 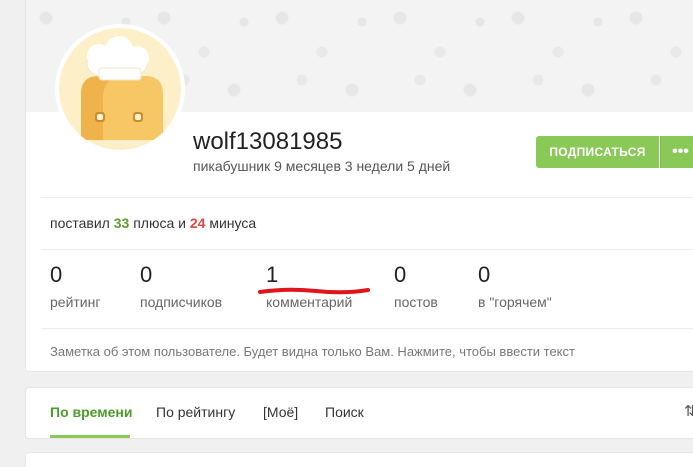 I want to click on stat-label: рейтинг, so click(x=75, y=302).